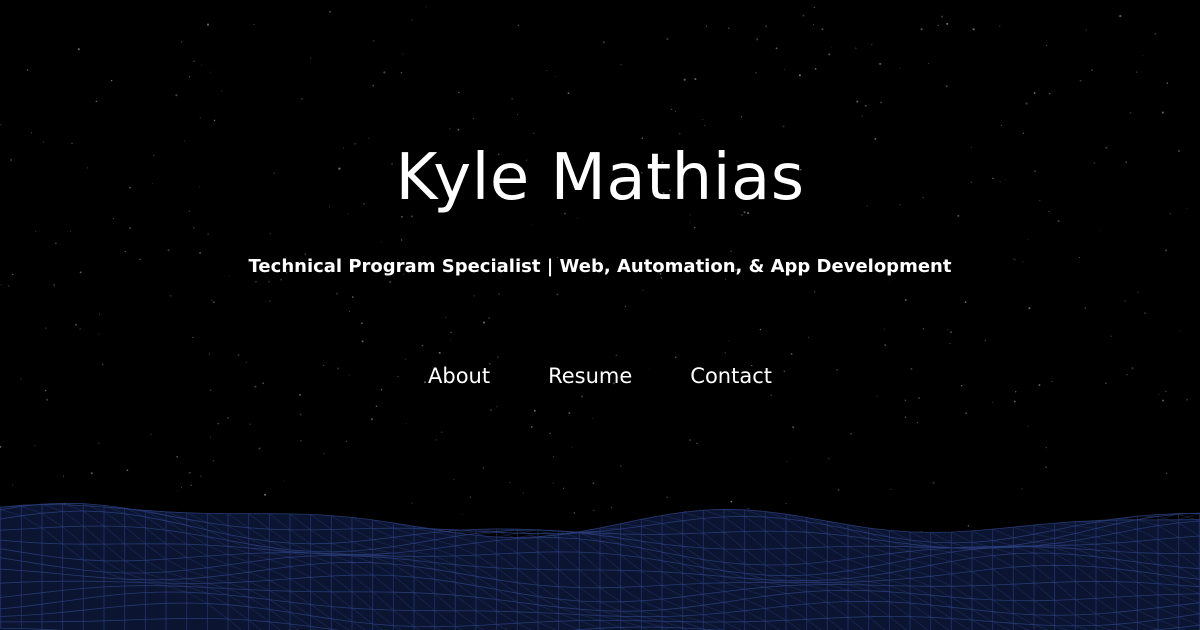 The image size is (1200, 630). What do you see at coordinates (590, 376) in the screenshot?
I see `nav-link-resume: Resume` at bounding box center [590, 376].